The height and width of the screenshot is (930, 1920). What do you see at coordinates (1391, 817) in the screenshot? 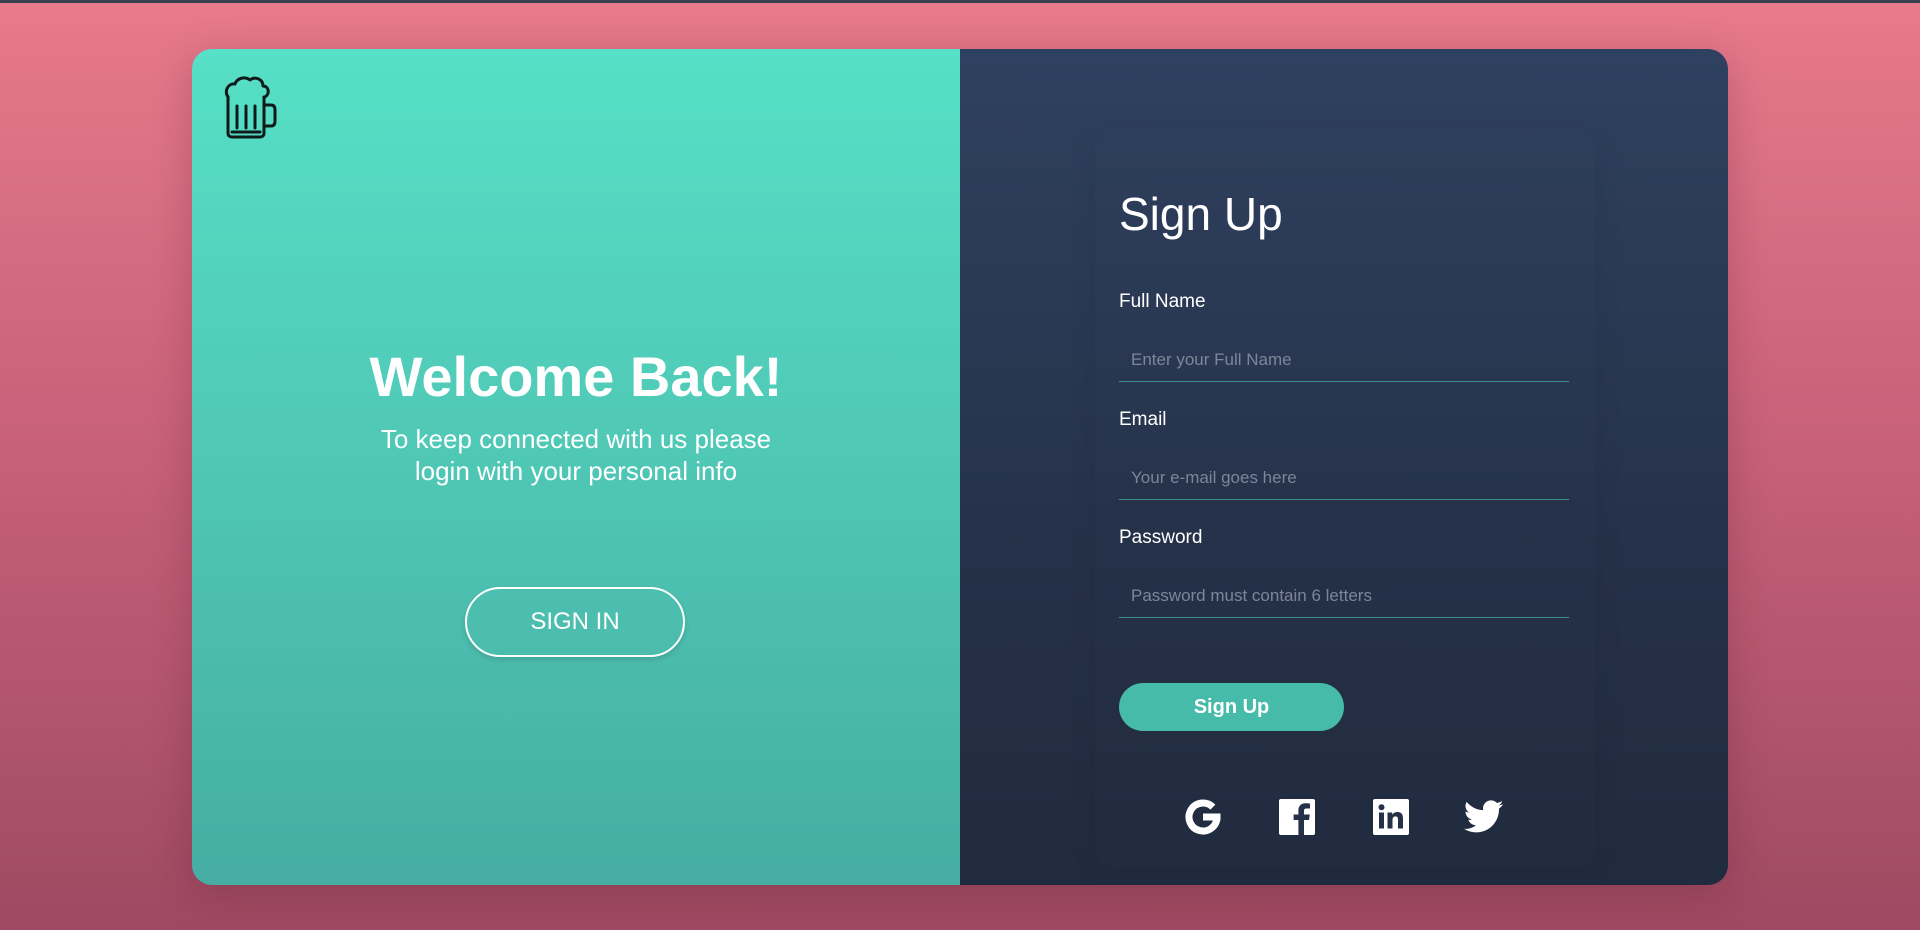
I see `linkedin-icon` at bounding box center [1391, 817].